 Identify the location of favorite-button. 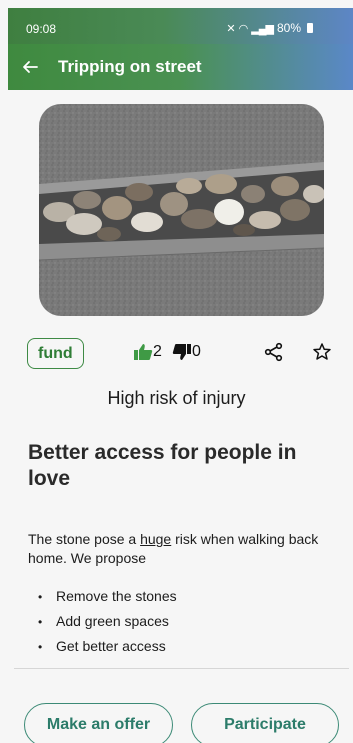
(322, 352).